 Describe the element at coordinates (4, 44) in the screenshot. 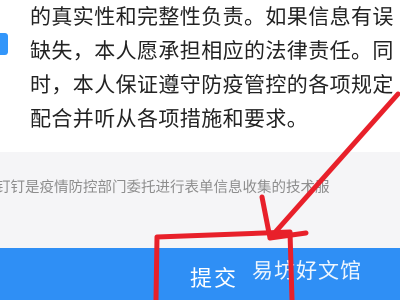

I see `agree-checkbox` at that location.